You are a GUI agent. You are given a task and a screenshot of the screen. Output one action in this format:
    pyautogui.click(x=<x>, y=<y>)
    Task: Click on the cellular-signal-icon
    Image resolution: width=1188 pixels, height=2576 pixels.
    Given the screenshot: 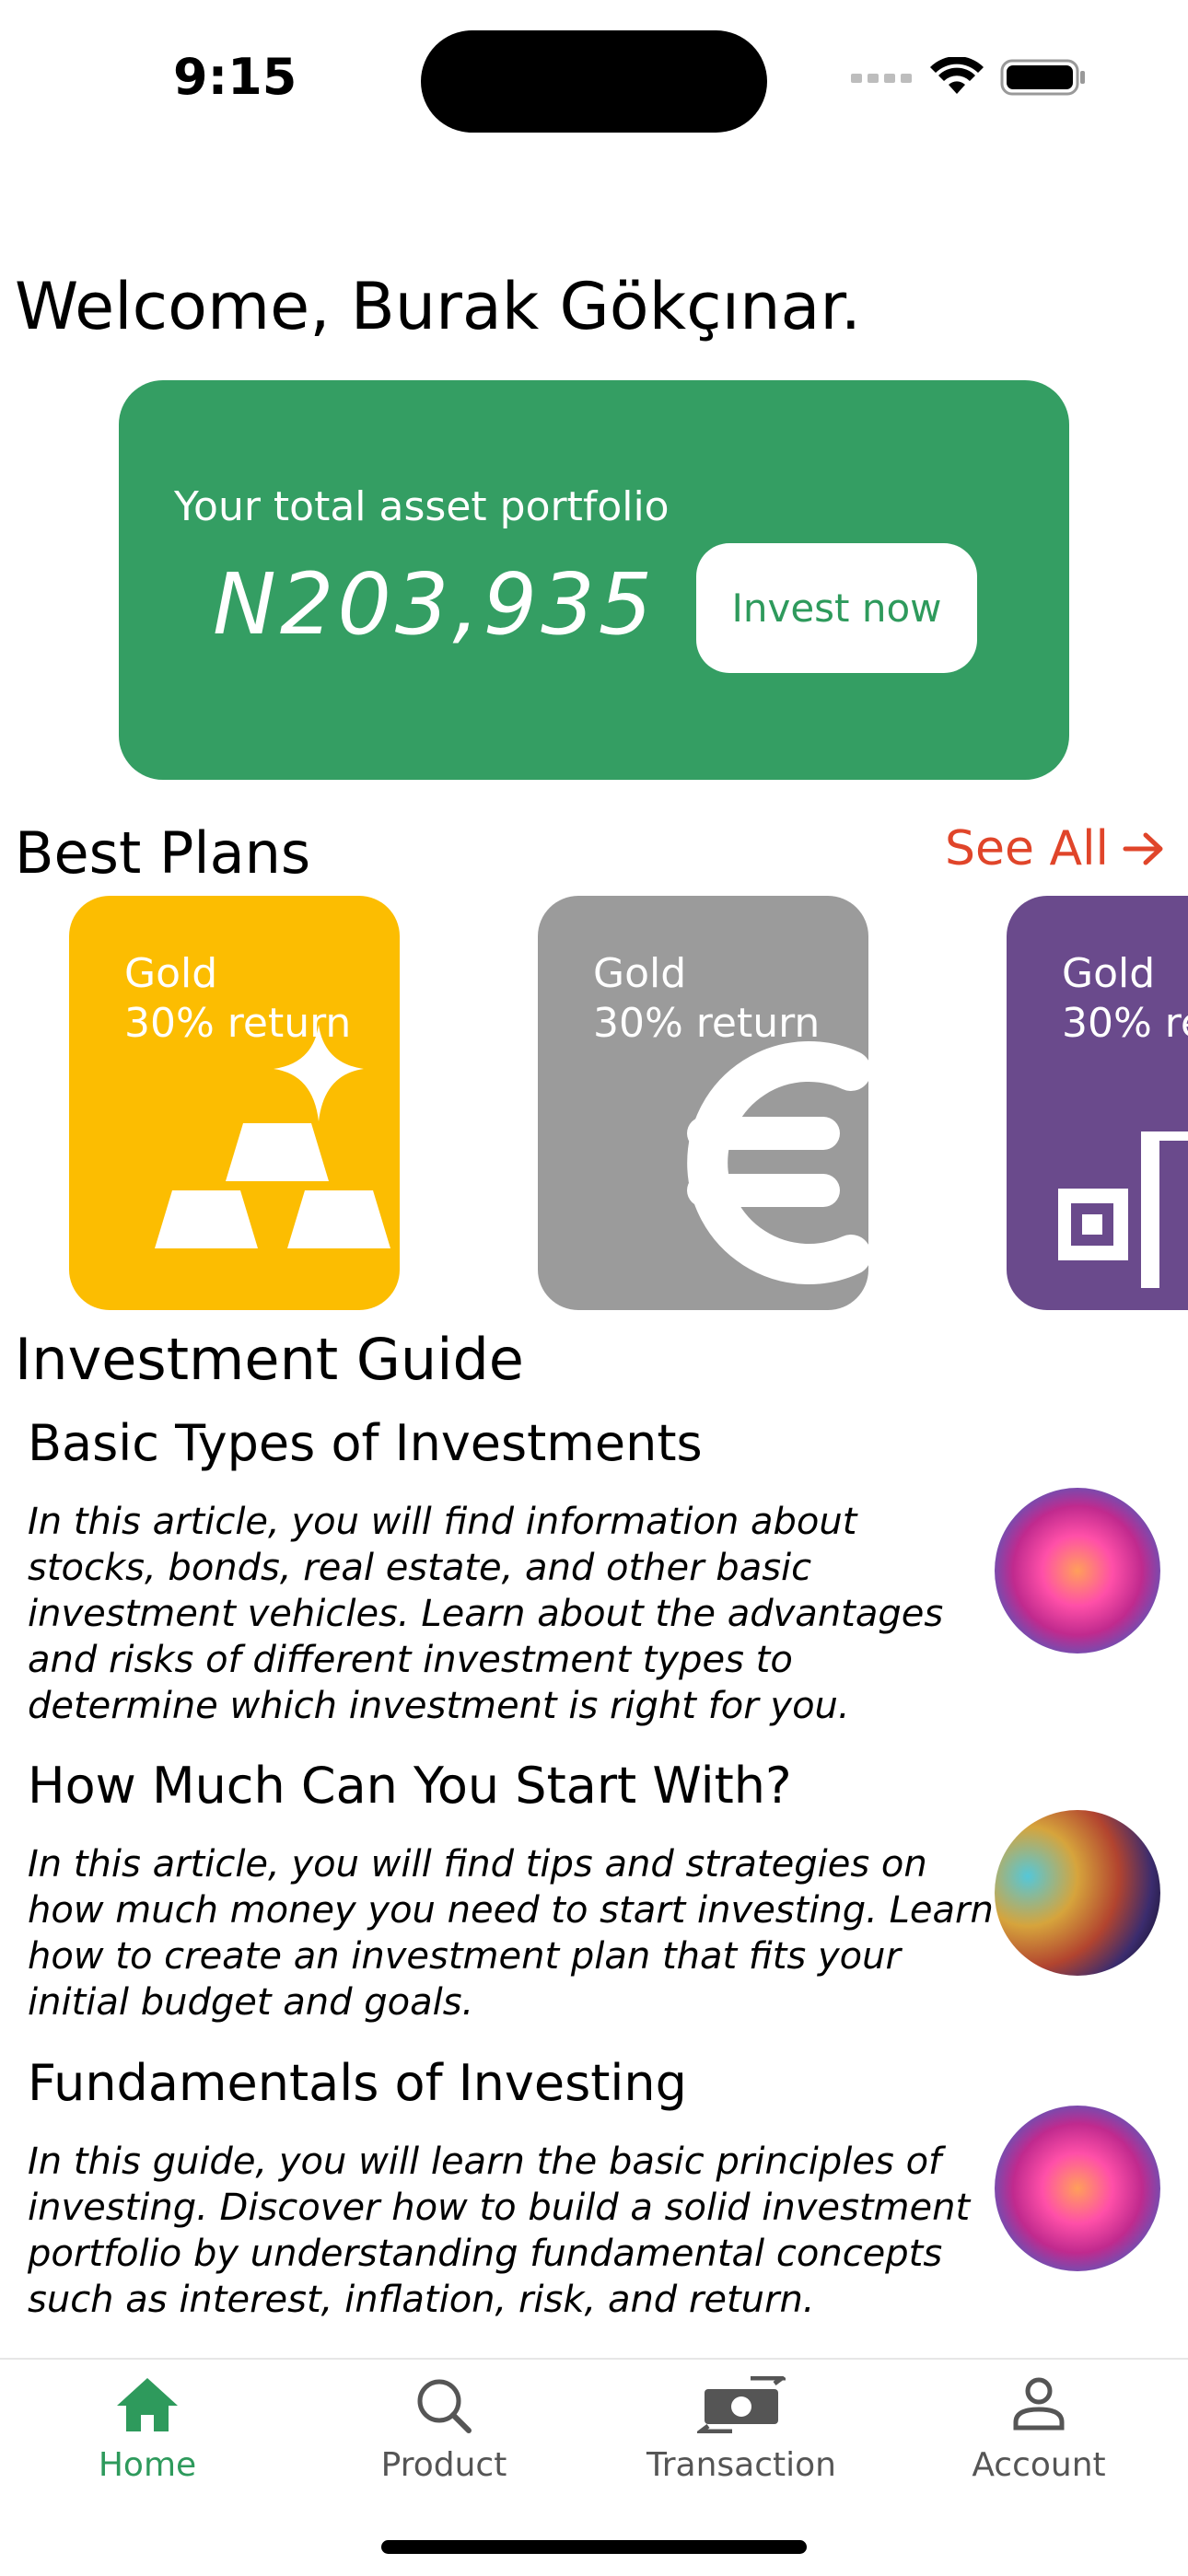 What is the action you would take?
    pyautogui.click(x=881, y=78)
    